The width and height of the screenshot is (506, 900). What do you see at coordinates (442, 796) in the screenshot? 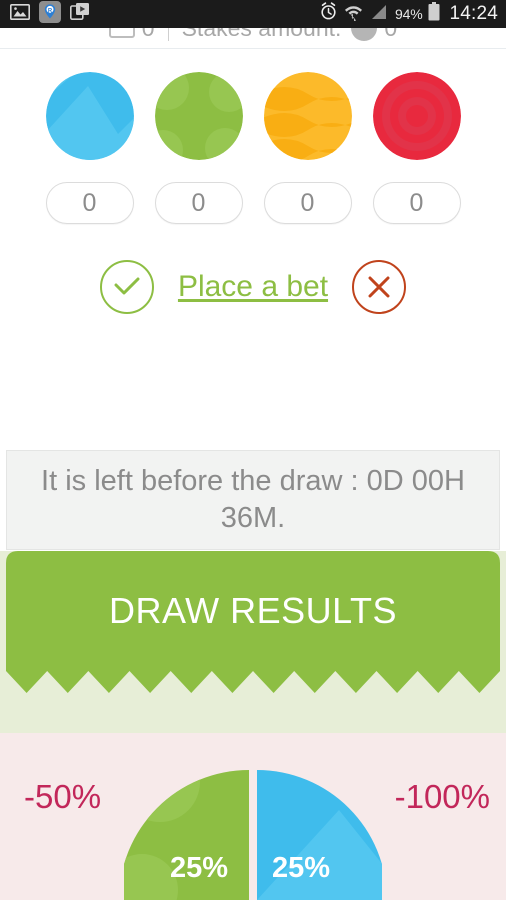
I see `right-percent-label: -100%` at bounding box center [442, 796].